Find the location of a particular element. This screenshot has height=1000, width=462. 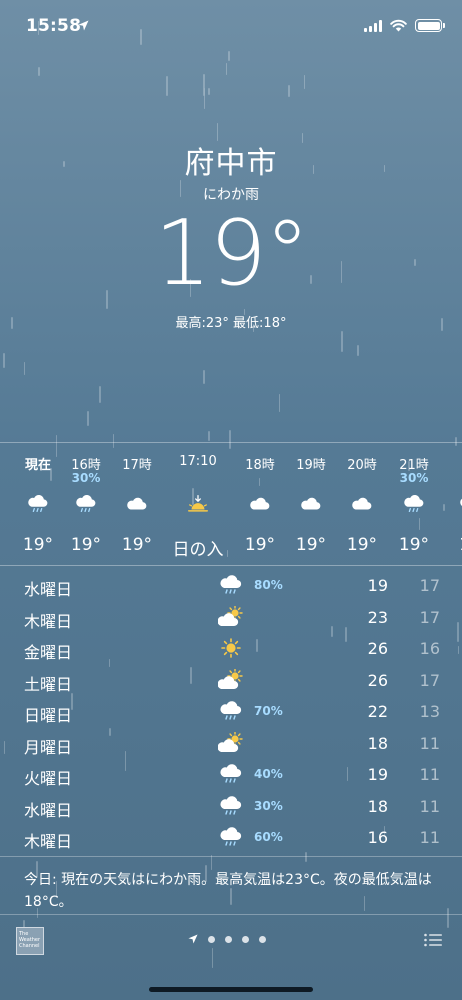

hour-item: 17時 19° is located at coordinates (137, 504).